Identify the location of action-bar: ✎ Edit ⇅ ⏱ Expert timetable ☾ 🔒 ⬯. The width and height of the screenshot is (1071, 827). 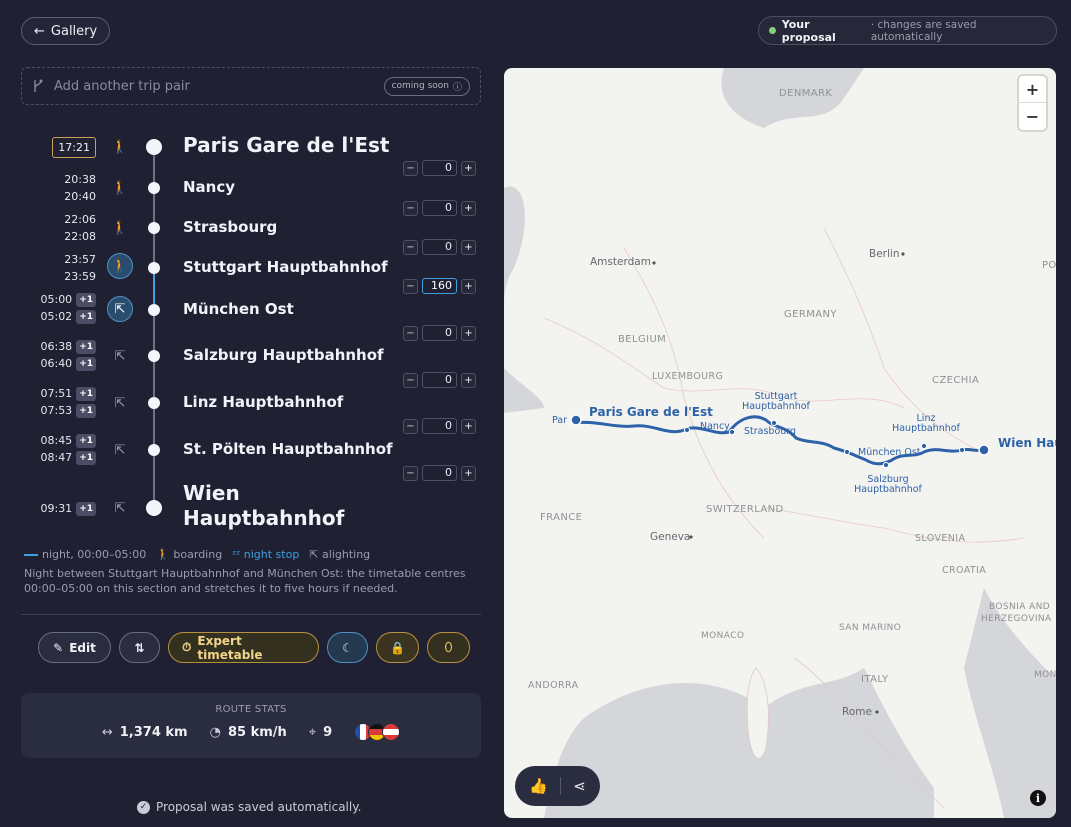
(254, 647).